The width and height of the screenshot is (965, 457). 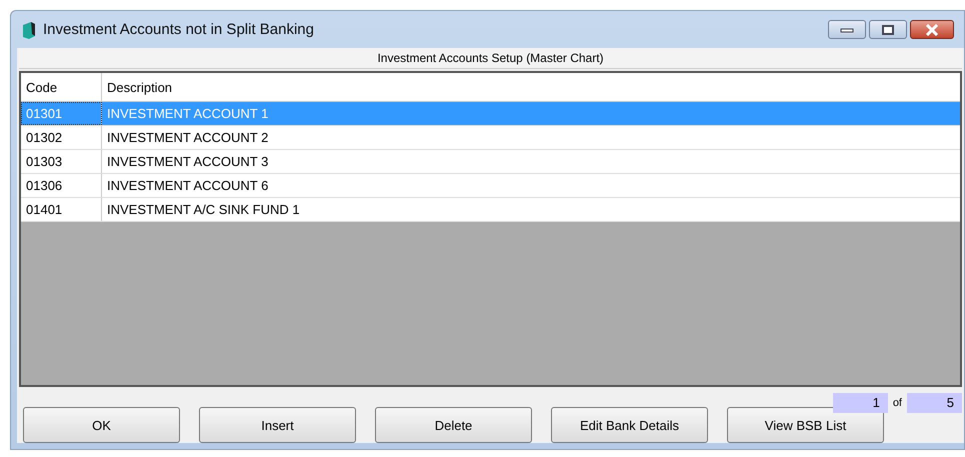 I want to click on window-title: Investment Accounts not in Split Banking, so click(x=179, y=29).